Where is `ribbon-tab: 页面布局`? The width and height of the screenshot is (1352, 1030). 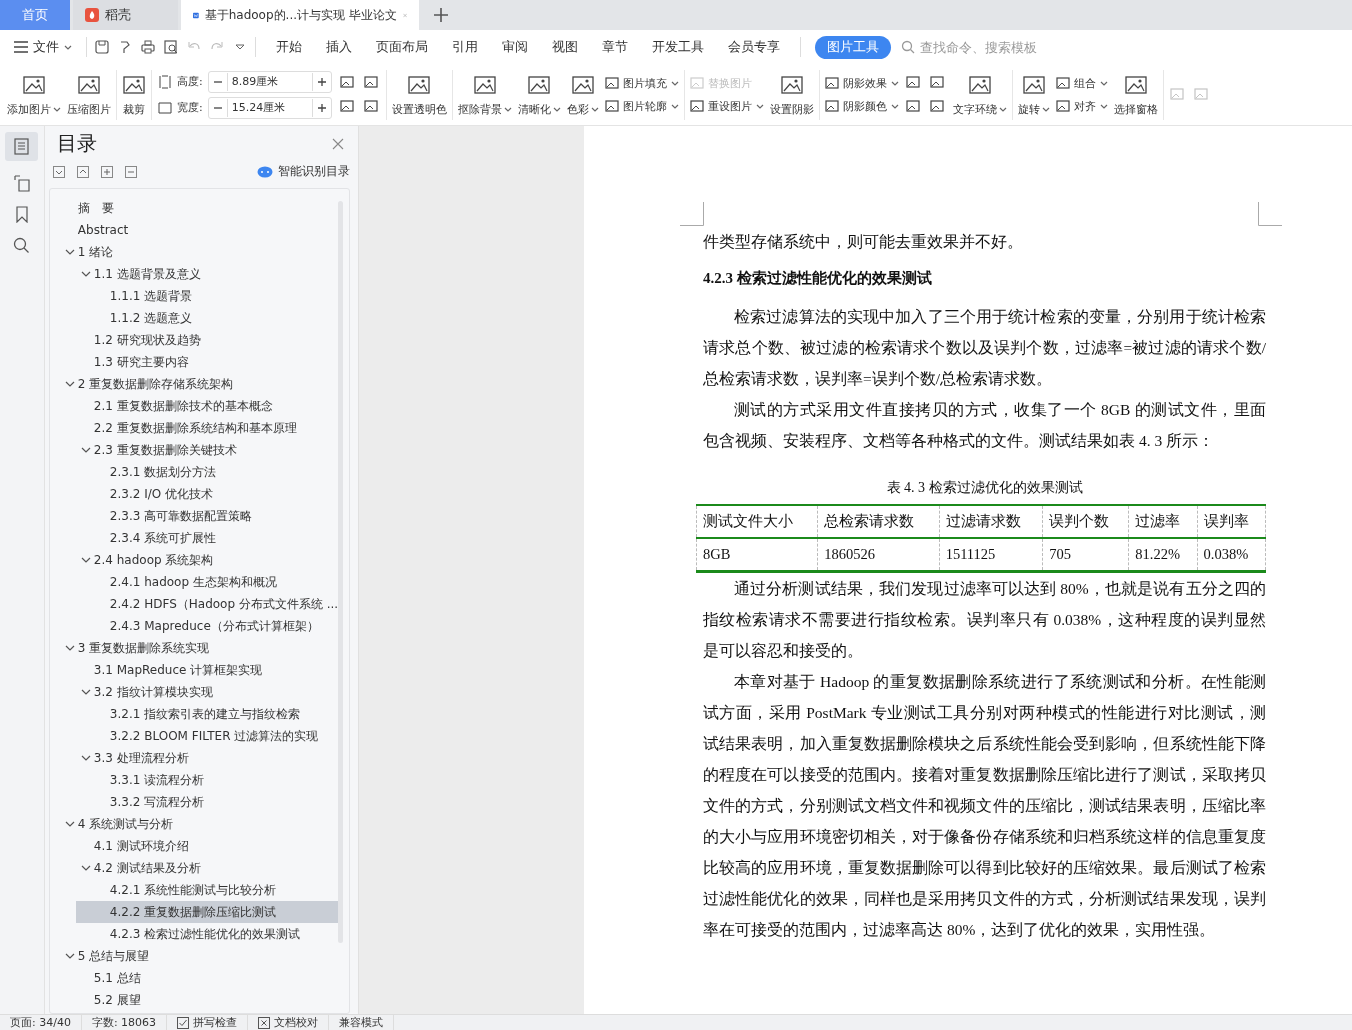 ribbon-tab: 页面布局 is located at coordinates (402, 47).